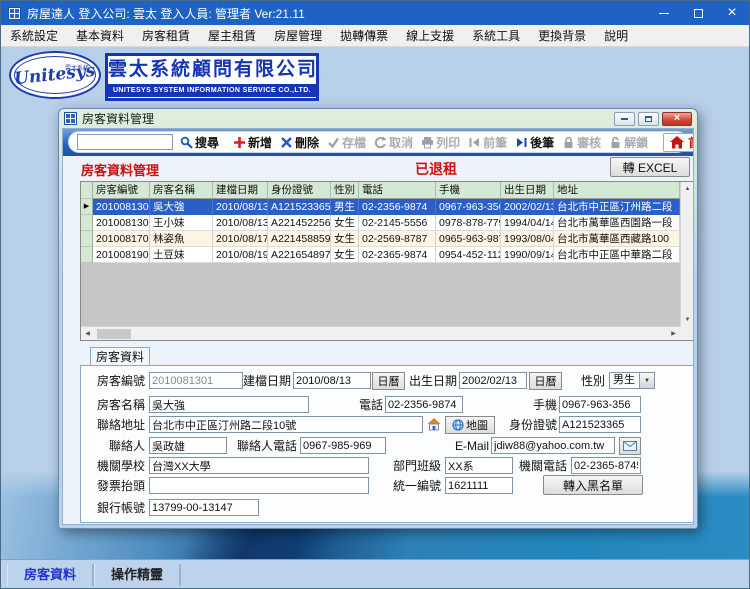 Image resolution: width=750 pixels, height=589 pixels. Describe the element at coordinates (138, 575) in the screenshot. I see `status-tab-operation-wizard: 操作精靈` at that location.